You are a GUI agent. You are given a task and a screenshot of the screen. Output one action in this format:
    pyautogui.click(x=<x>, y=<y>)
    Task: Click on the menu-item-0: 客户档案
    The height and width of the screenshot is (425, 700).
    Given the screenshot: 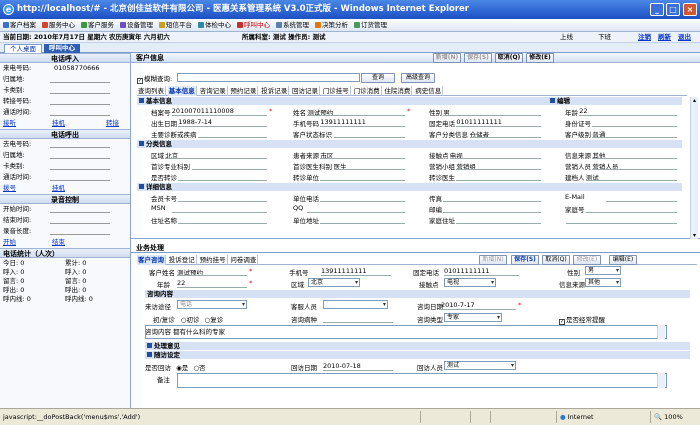 What is the action you would take?
    pyautogui.click(x=19, y=25)
    